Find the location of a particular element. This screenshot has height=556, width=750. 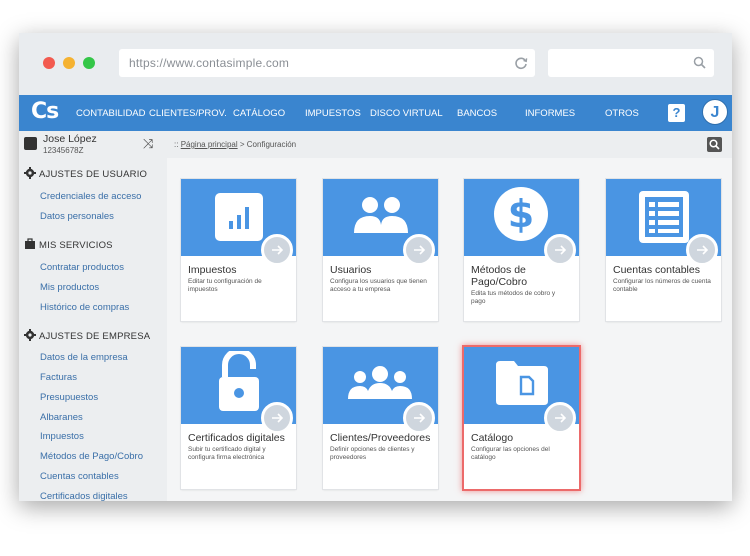

nav-impuestos: IMPUESTOS is located at coordinates (333, 113).